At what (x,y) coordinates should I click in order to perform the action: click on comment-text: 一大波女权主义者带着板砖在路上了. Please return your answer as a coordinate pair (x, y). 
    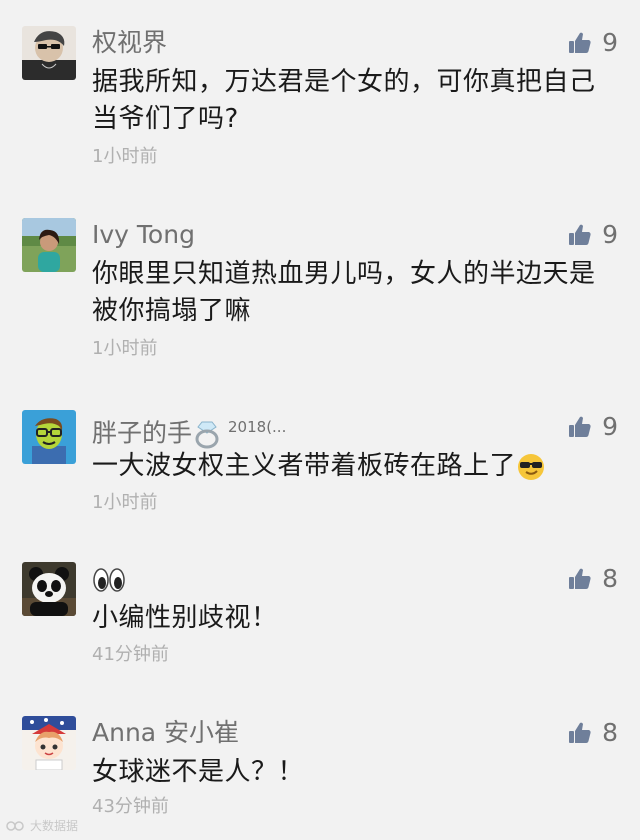
    Looking at the image, I should click on (352, 466).